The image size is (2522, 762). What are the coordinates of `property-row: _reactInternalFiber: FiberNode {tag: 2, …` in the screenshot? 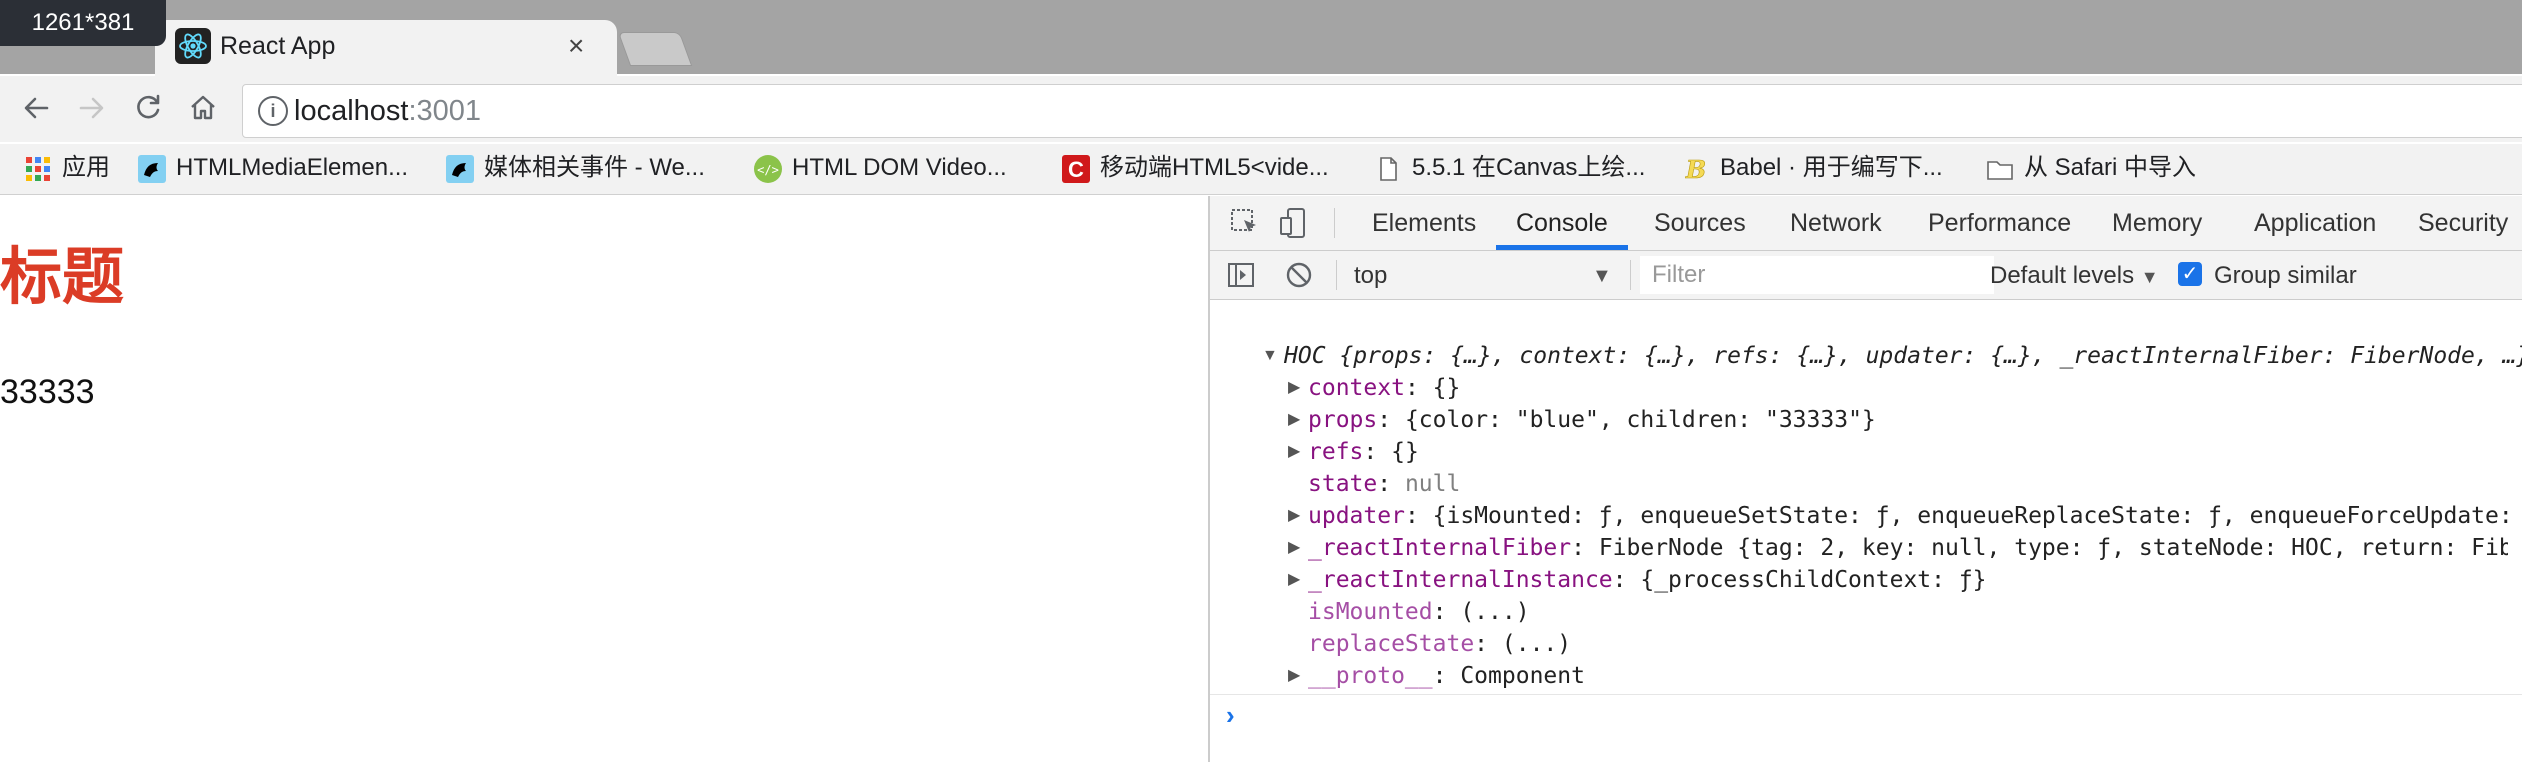 It's located at (1908, 548).